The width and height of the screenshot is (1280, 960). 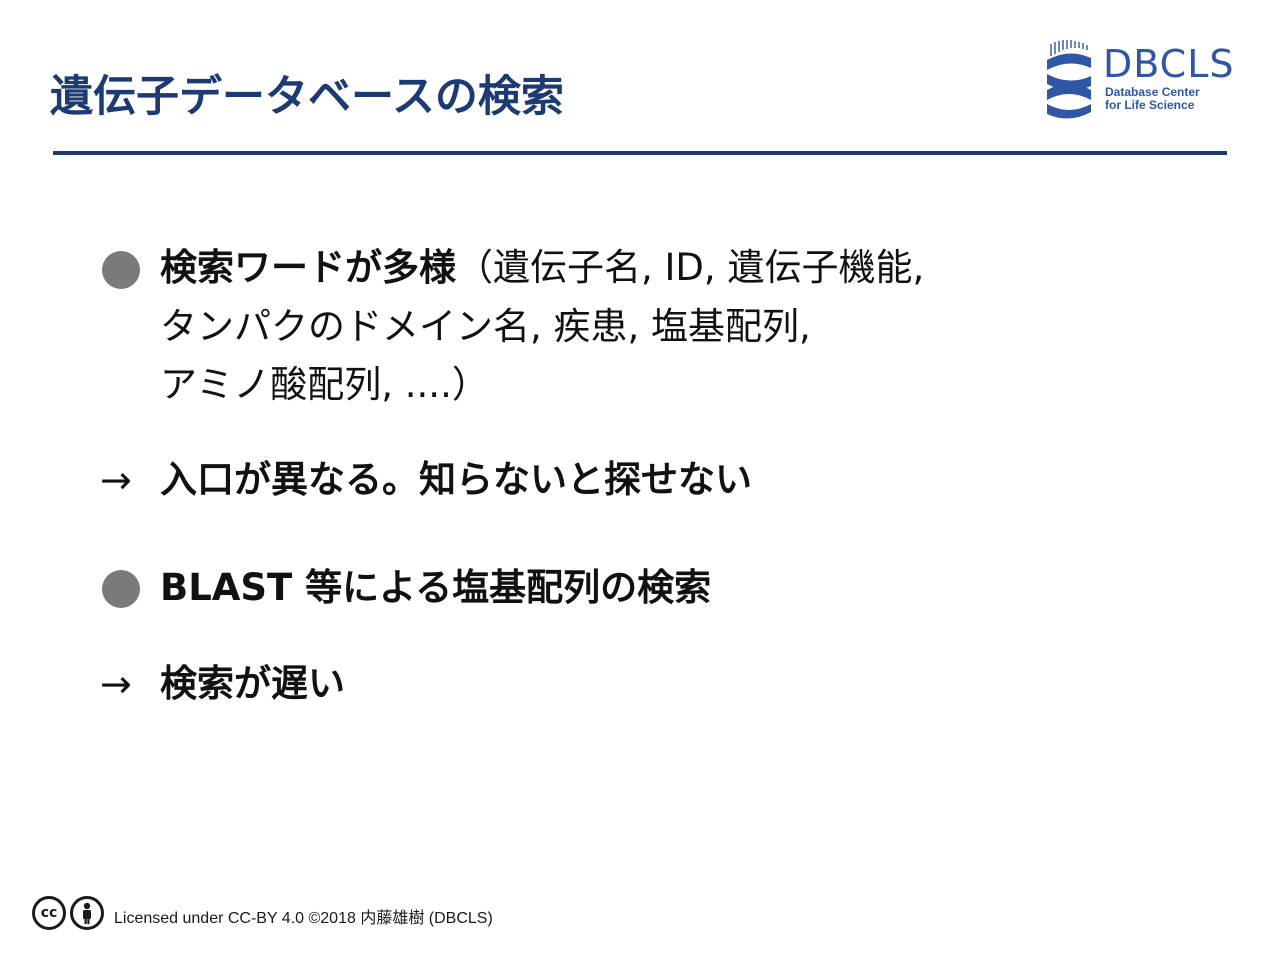 I want to click on dbcls-logo: DBCLS Database Center for Life Science, so click(x=1140, y=79).